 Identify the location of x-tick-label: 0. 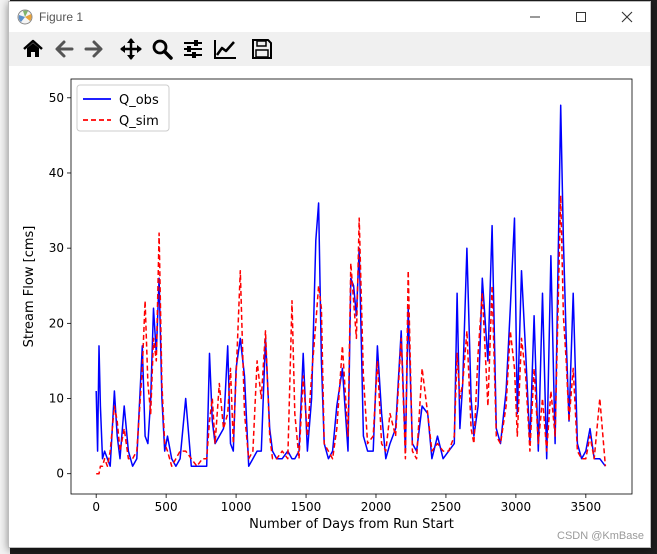
(96, 507).